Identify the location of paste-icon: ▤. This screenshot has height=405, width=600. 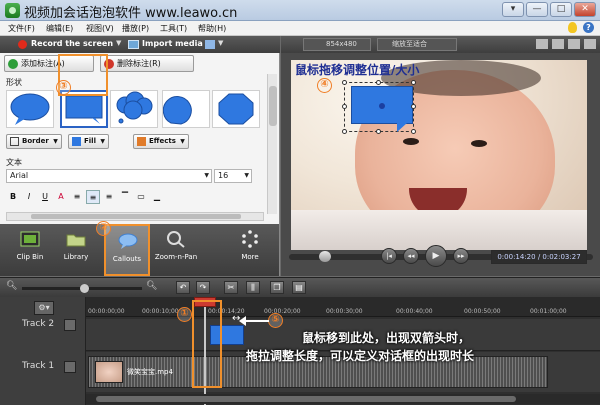
(299, 287).